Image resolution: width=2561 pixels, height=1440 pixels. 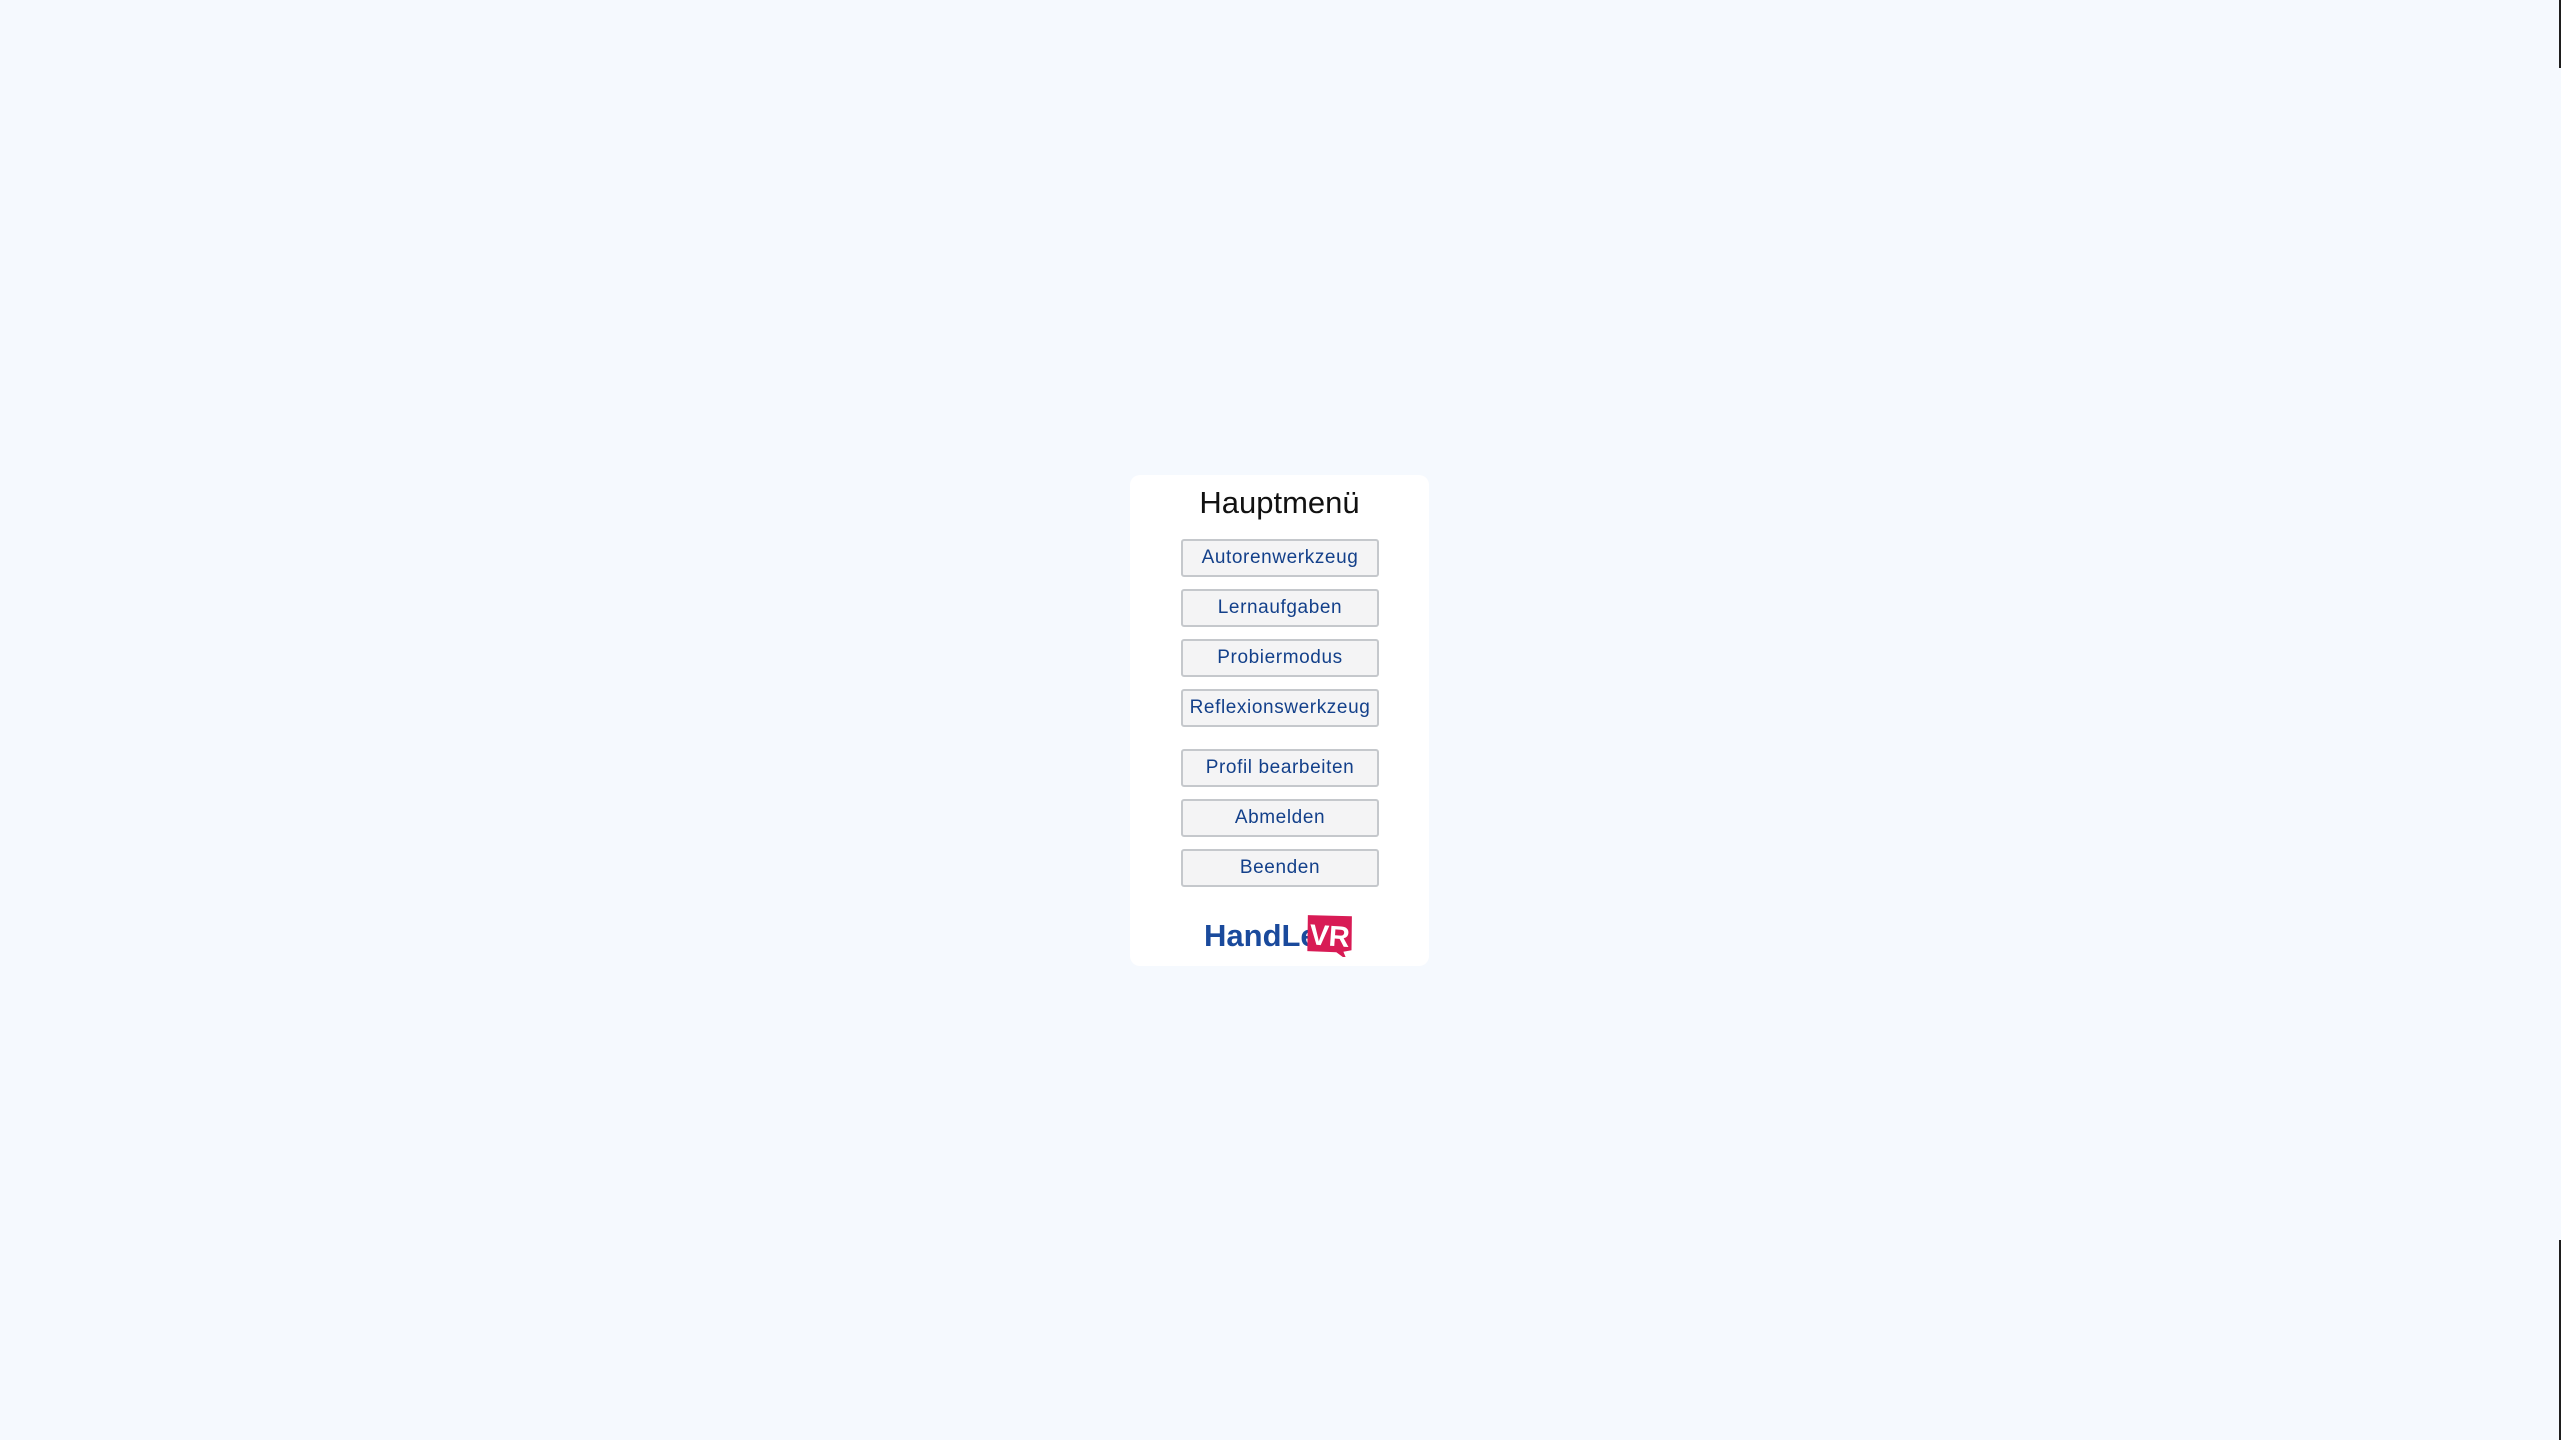 What do you see at coordinates (1329, 936) in the screenshot?
I see `logo-badge-text: VR` at bounding box center [1329, 936].